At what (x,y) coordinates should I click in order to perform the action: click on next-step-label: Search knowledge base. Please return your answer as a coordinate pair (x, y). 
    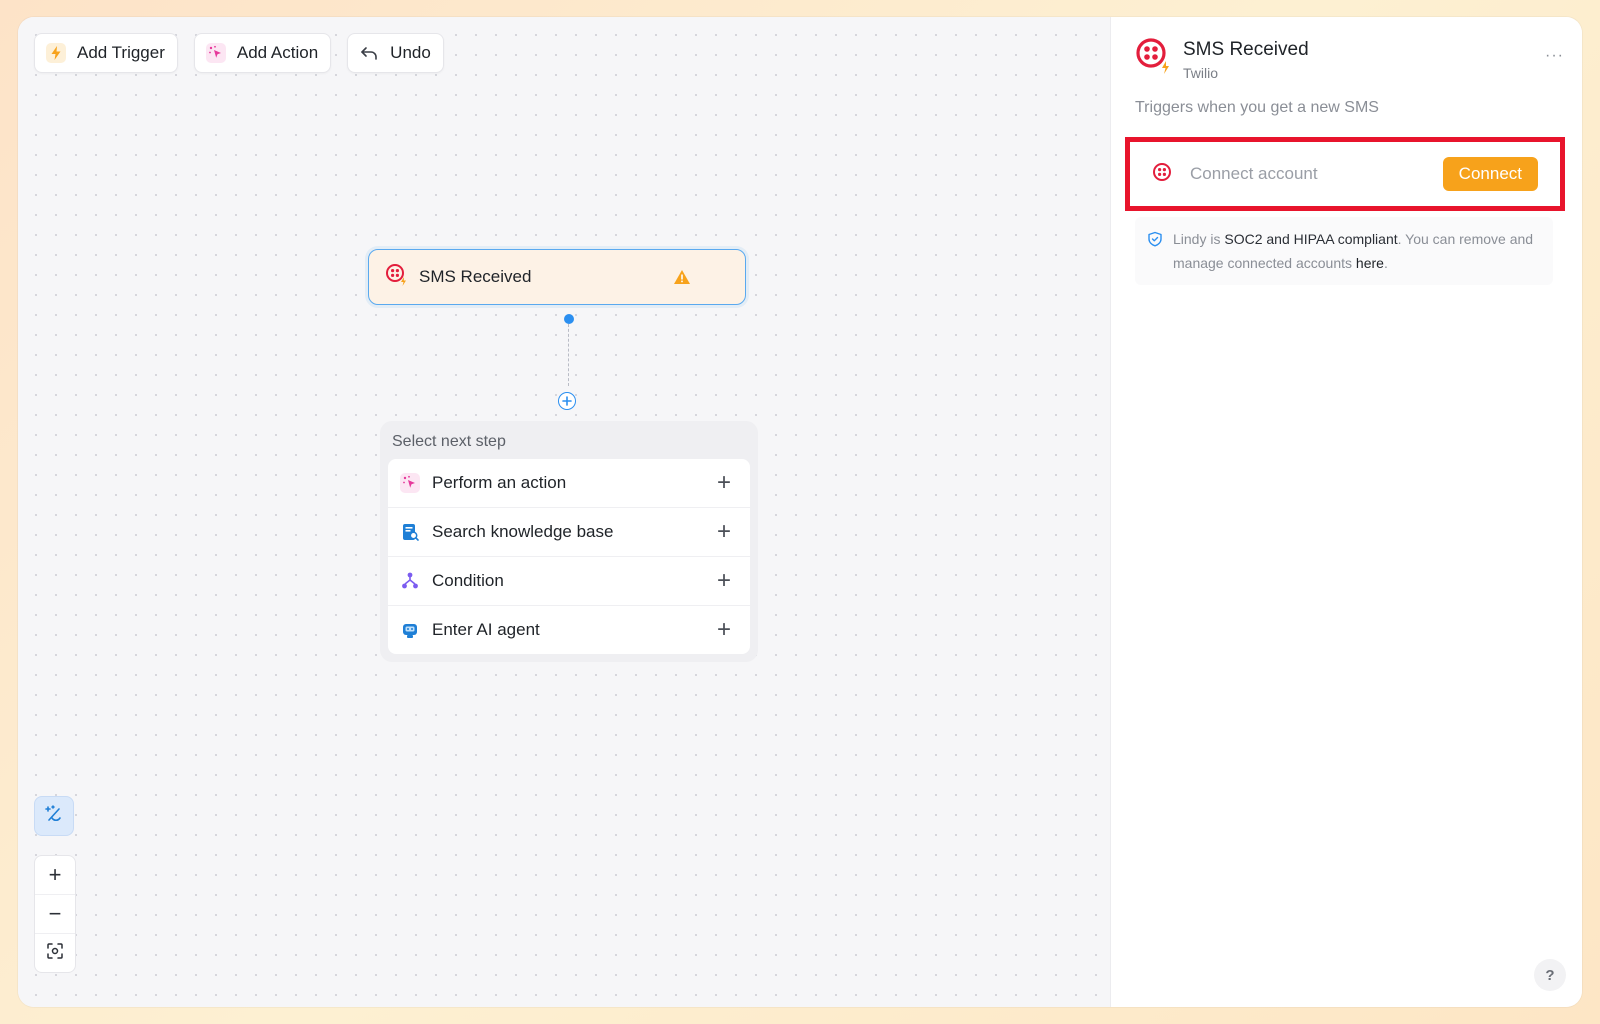
    Looking at the image, I should click on (523, 531).